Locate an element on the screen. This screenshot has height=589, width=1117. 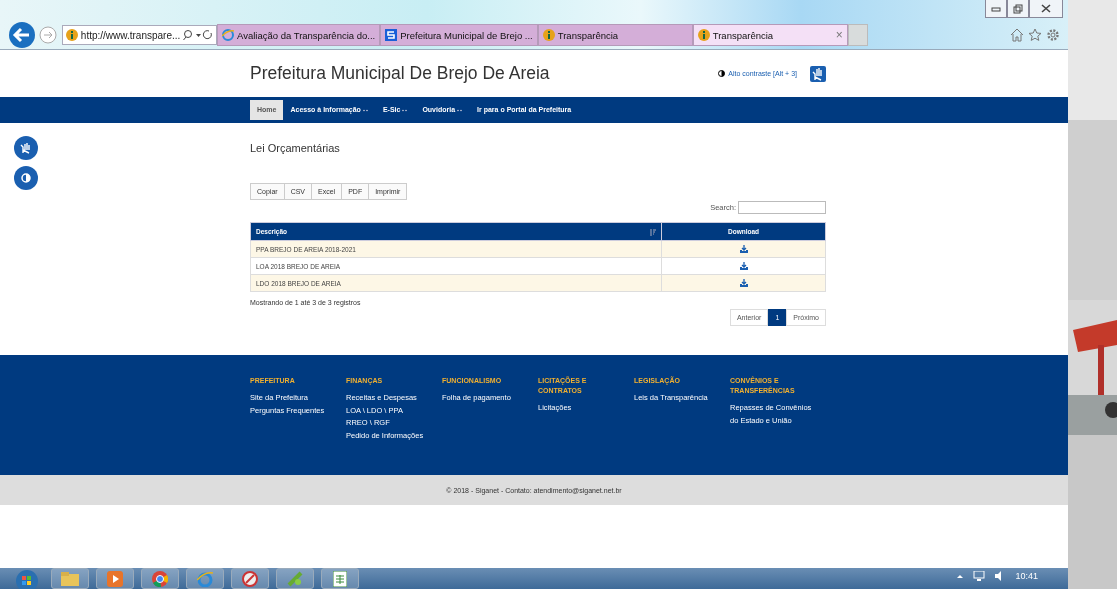
clock: 10:41 is located at coordinates (1026, 576).